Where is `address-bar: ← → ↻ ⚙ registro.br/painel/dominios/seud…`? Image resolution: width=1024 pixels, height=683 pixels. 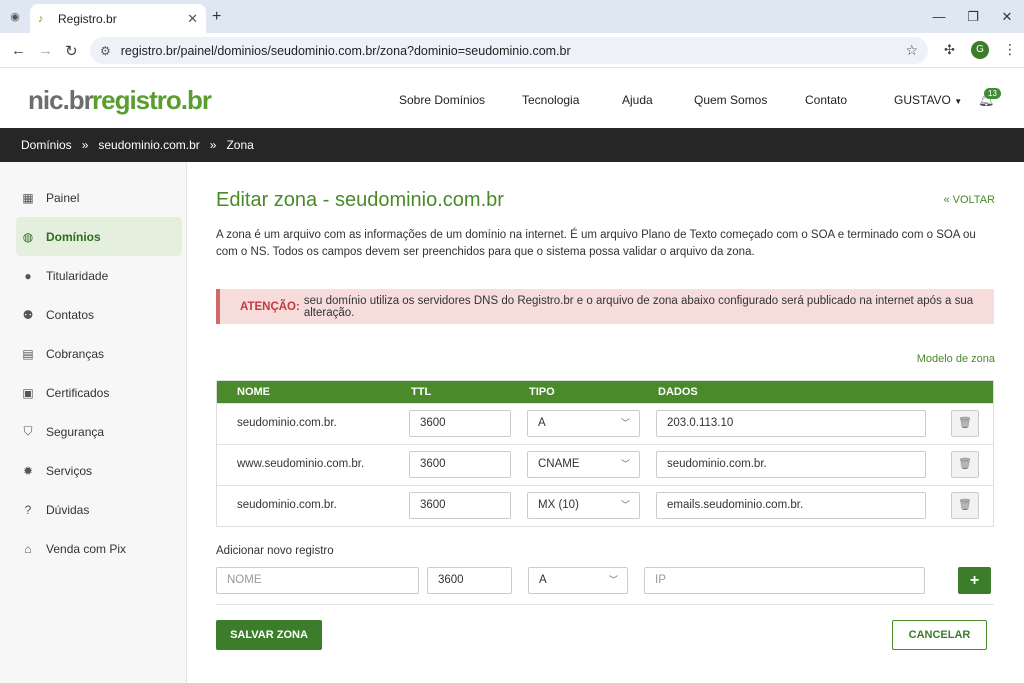 address-bar: ← → ↻ ⚙ registro.br/painel/dominios/seud… is located at coordinates (512, 50).